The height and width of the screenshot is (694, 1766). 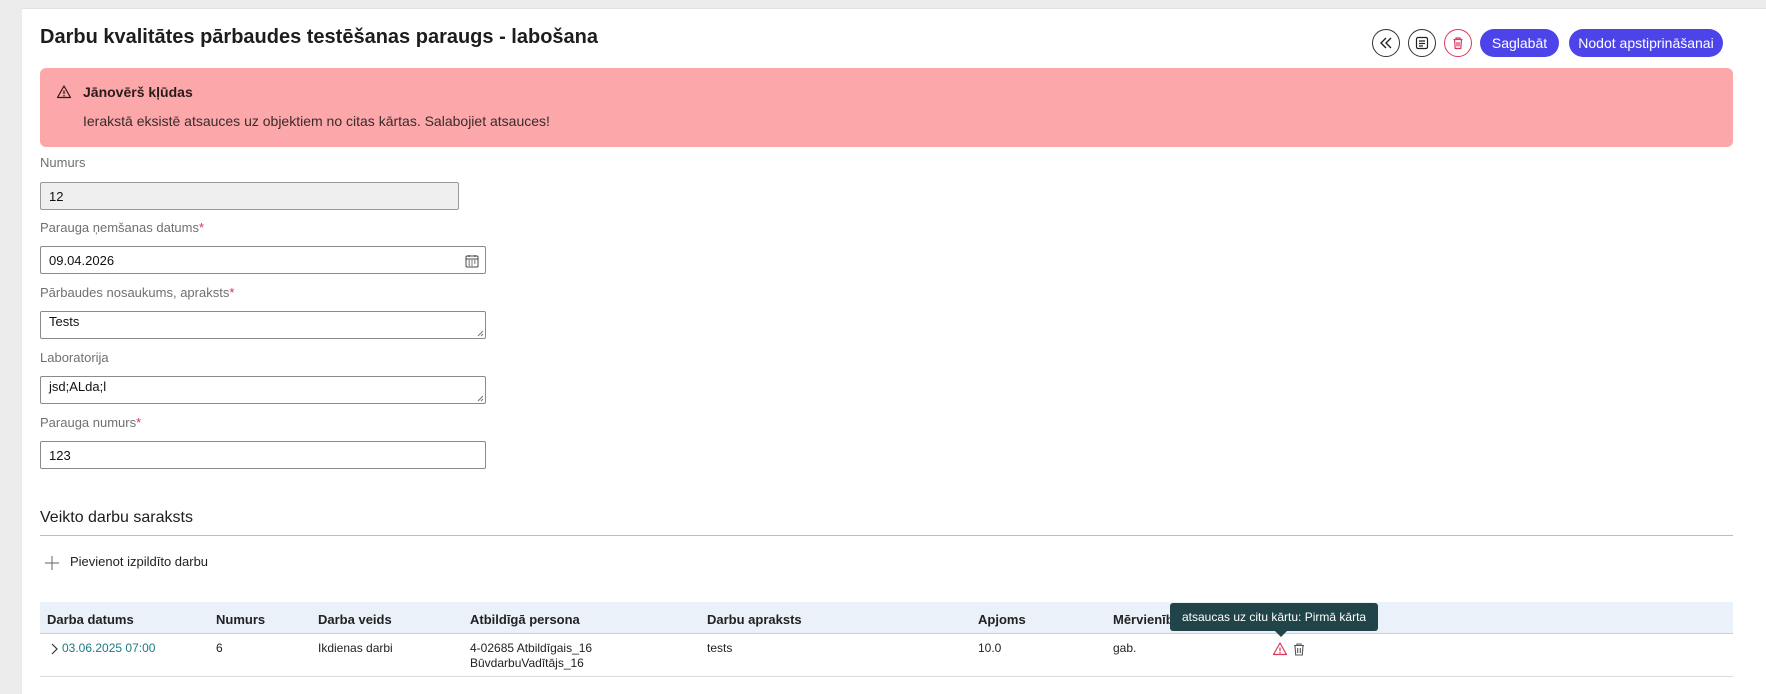 What do you see at coordinates (720, 648) in the screenshot?
I see `row-description: tests` at bounding box center [720, 648].